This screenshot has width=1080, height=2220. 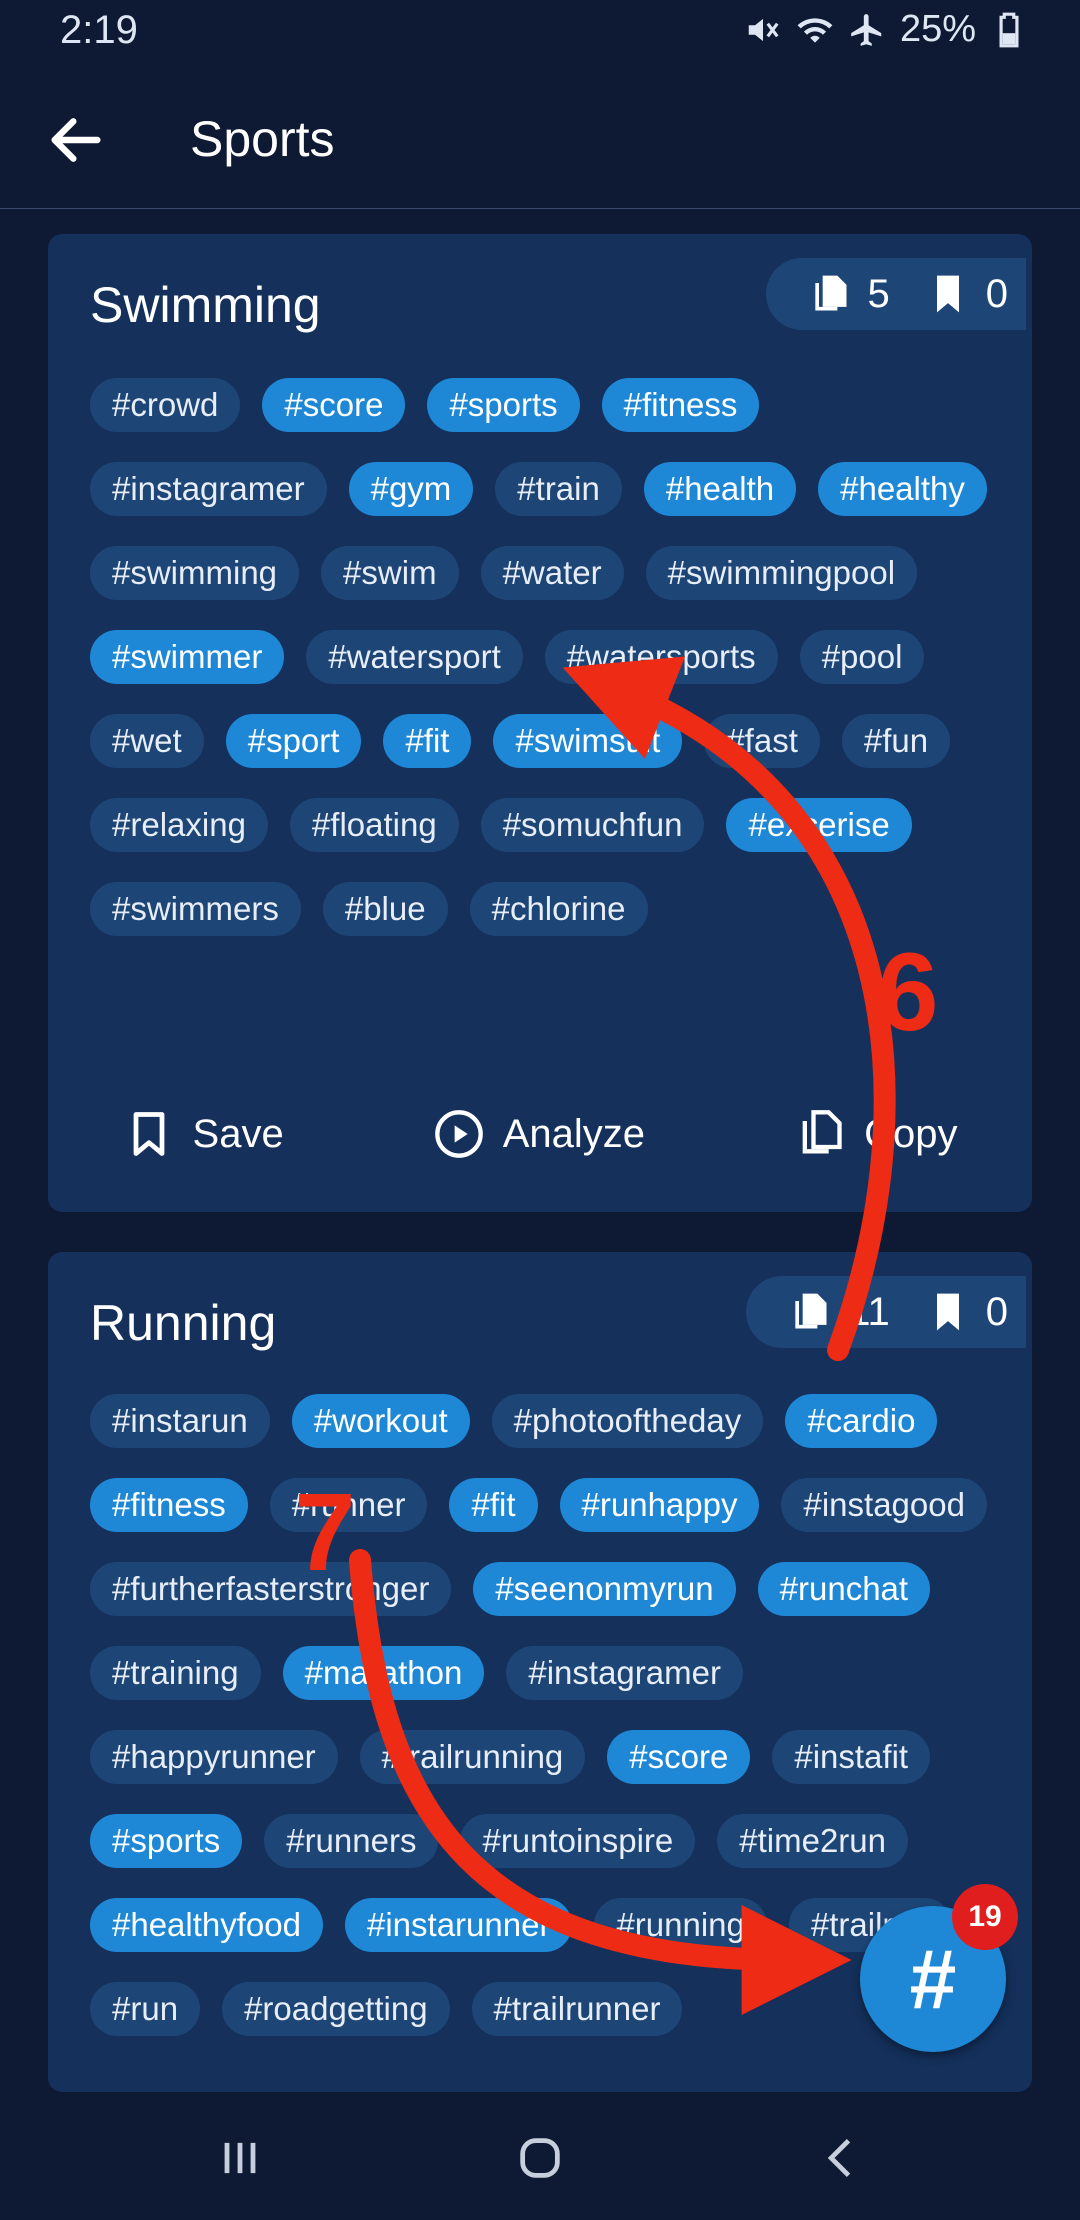 I want to click on battery-percent: 25%, so click(x=937, y=29).